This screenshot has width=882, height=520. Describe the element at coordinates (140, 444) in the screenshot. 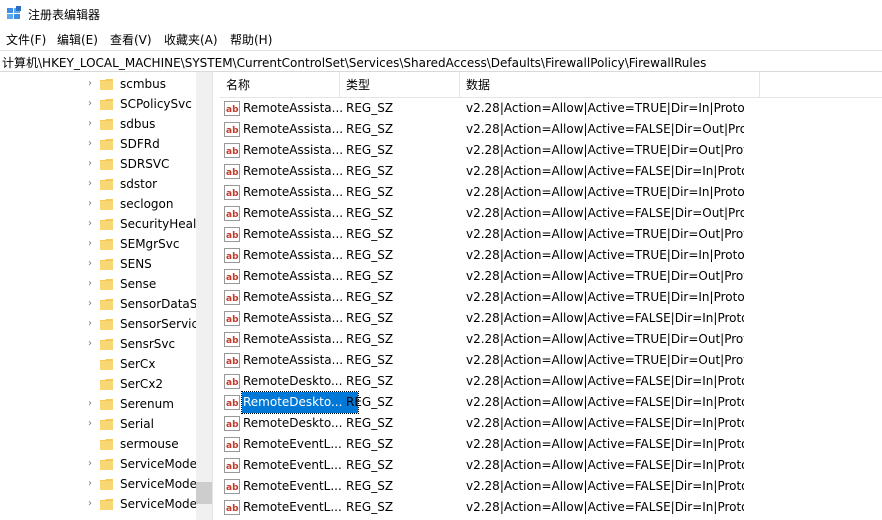

I see `tree-item: sermouse` at that location.